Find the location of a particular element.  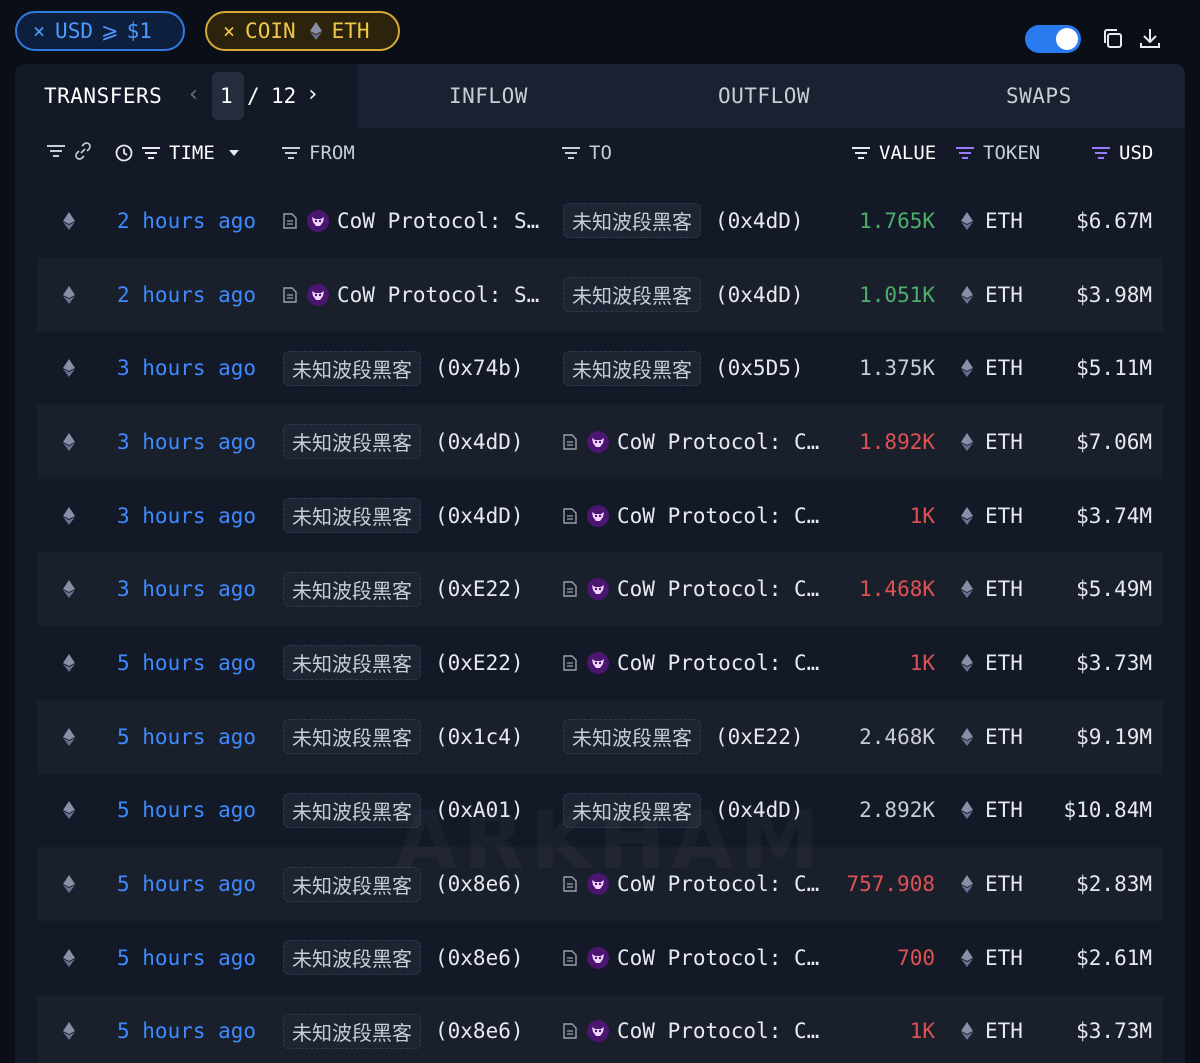

tab-outflow: OUTFLOW is located at coordinates (764, 96).